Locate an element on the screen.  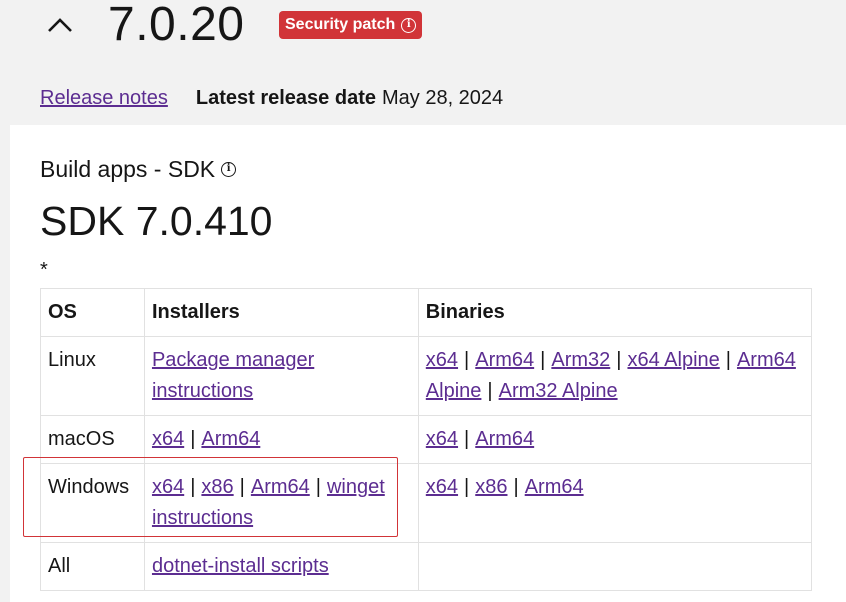
header-os: OS is located at coordinates (92, 312).